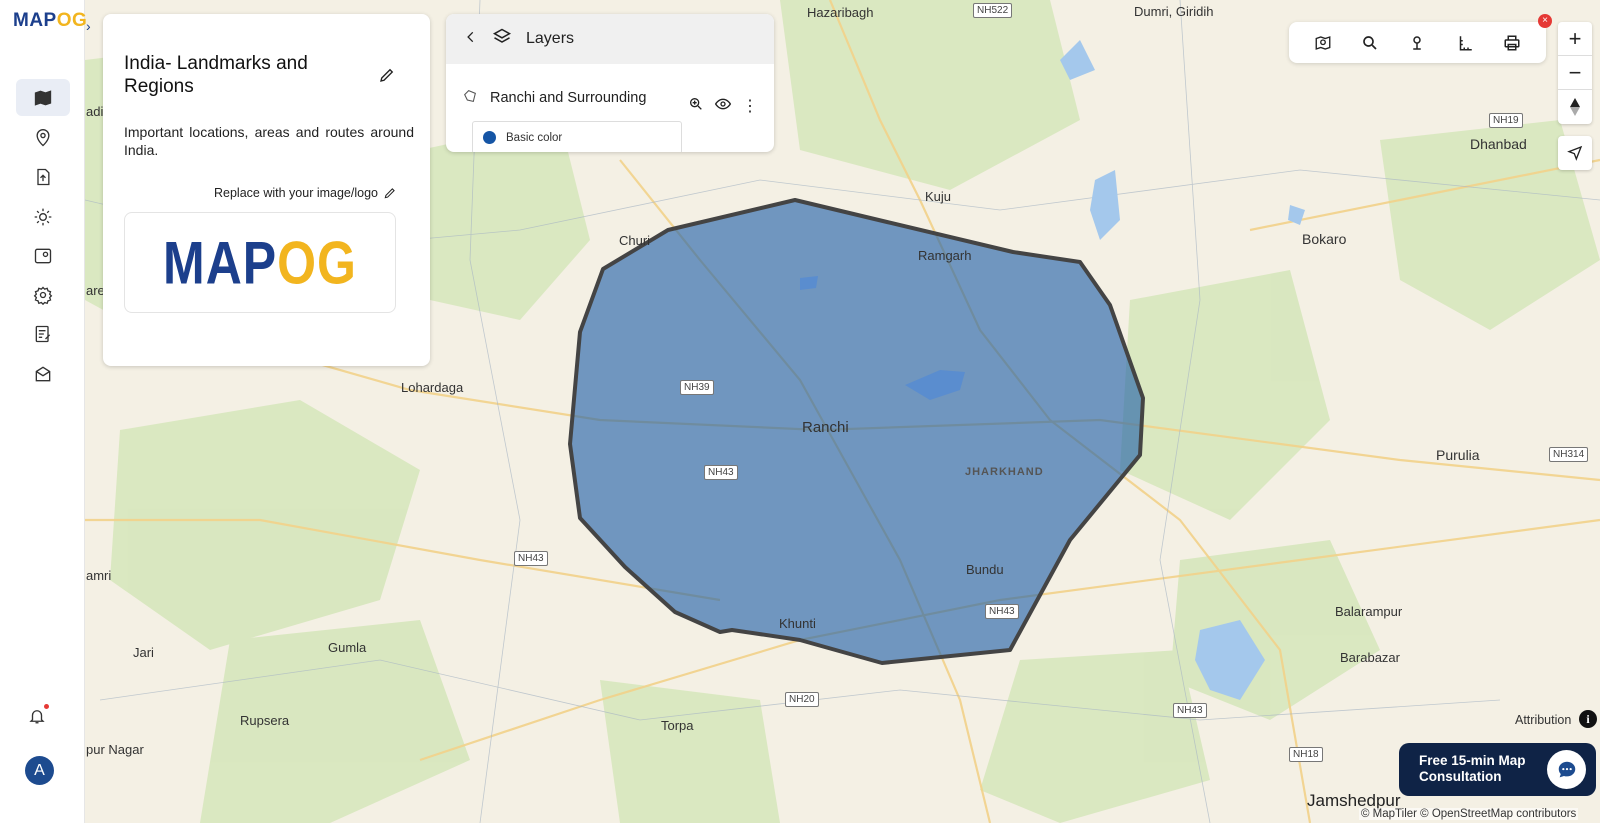  Describe the element at coordinates (1588, 719) in the screenshot. I see `attribution-info-icon: i` at that location.